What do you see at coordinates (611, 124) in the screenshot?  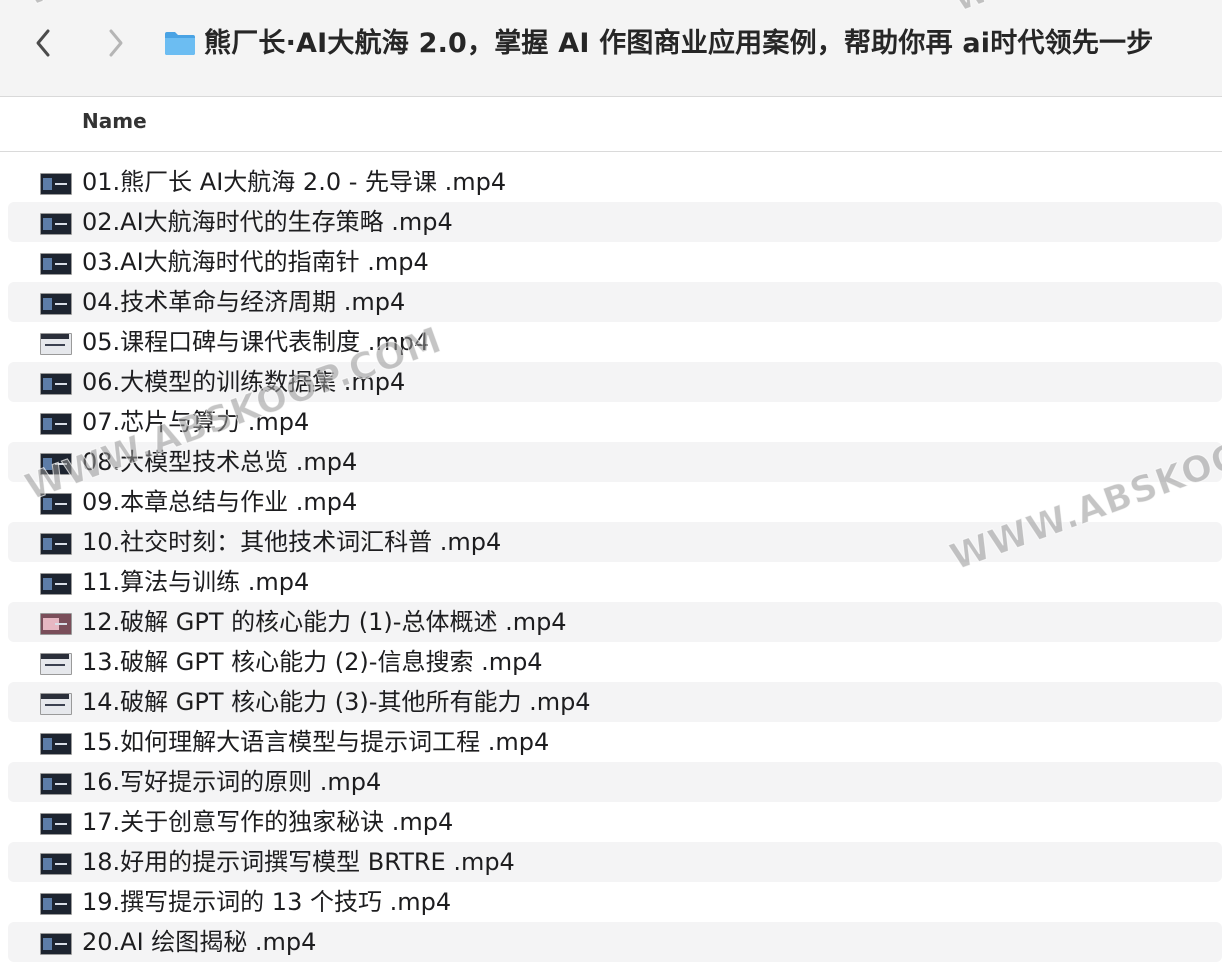 I see `column-header-row: Name` at bounding box center [611, 124].